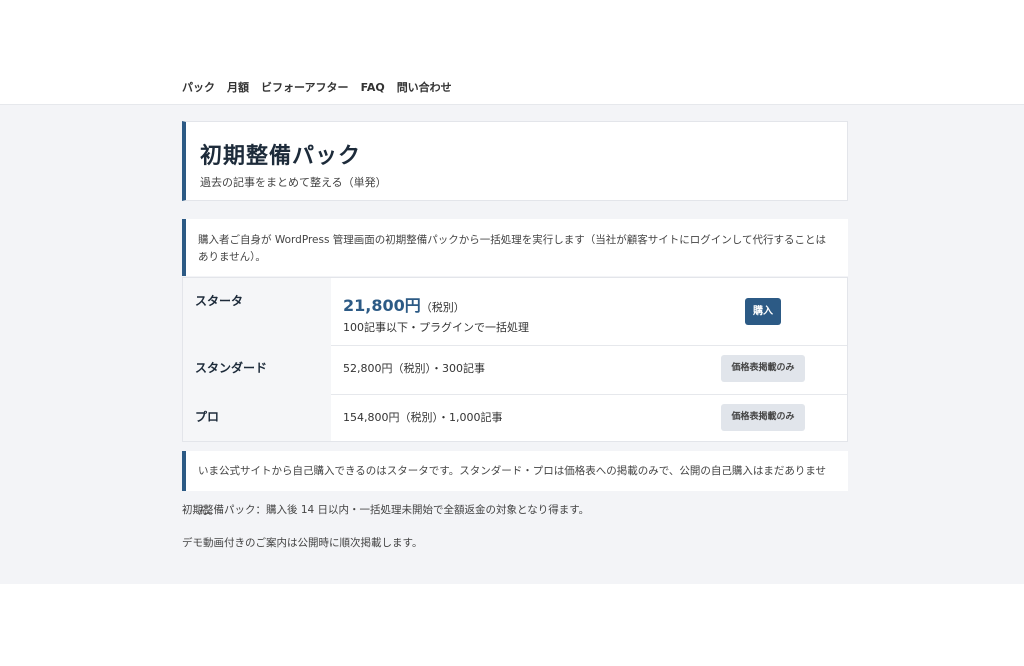  Describe the element at coordinates (373, 88) in the screenshot. I see `nav-link-faq: FAQ` at that location.